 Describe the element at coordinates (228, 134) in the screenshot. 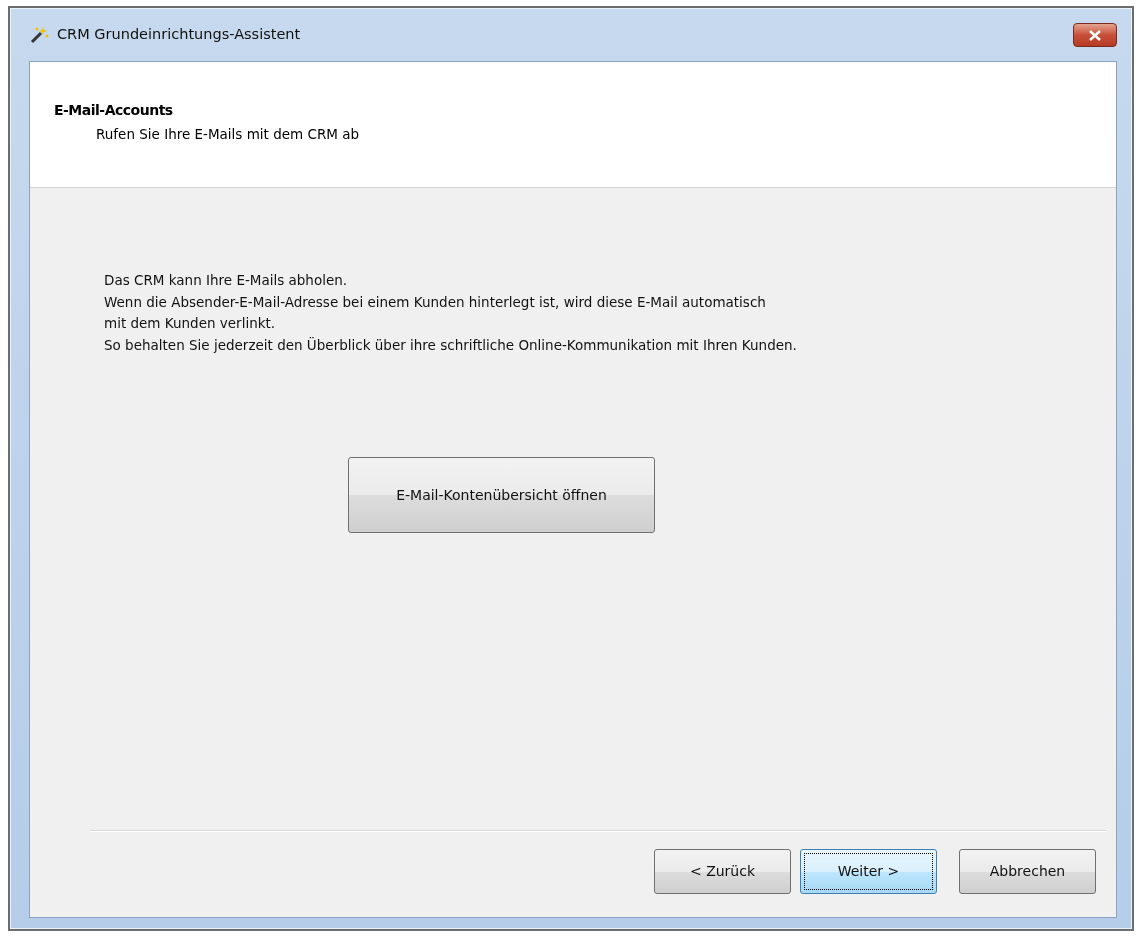

I see `page-subtitle: Rufen Sie Ihre E-Mails mit dem CRM ab` at that location.